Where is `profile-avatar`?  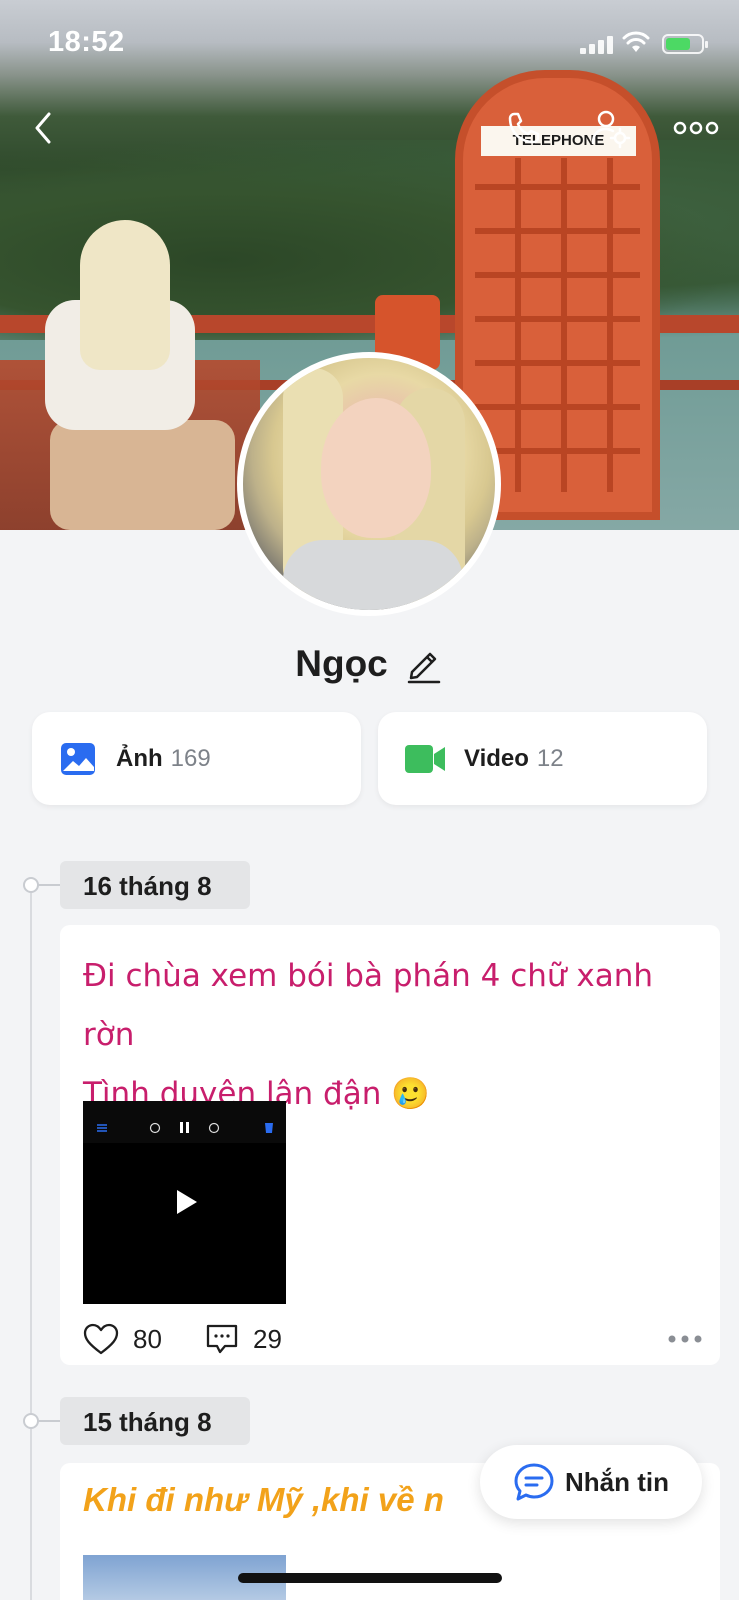
profile-avatar is located at coordinates (369, 484).